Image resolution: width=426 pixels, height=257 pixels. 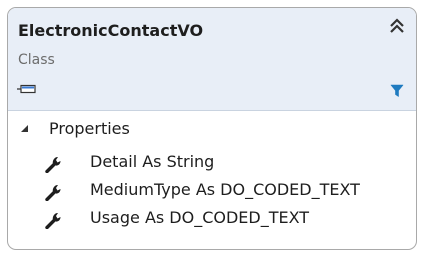 I want to click on property-label: Detail As String, so click(x=152, y=161).